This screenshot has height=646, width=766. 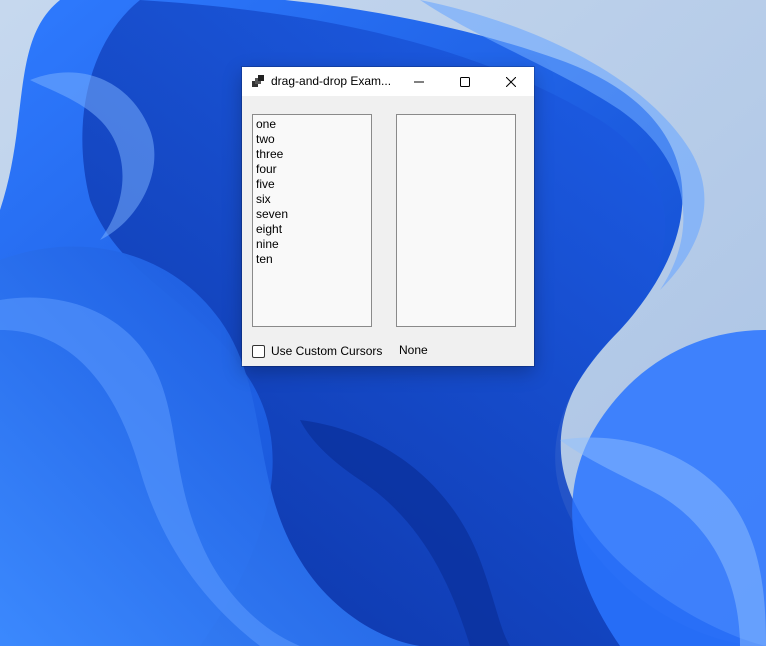 What do you see at coordinates (312, 169) in the screenshot?
I see `list-item: four` at bounding box center [312, 169].